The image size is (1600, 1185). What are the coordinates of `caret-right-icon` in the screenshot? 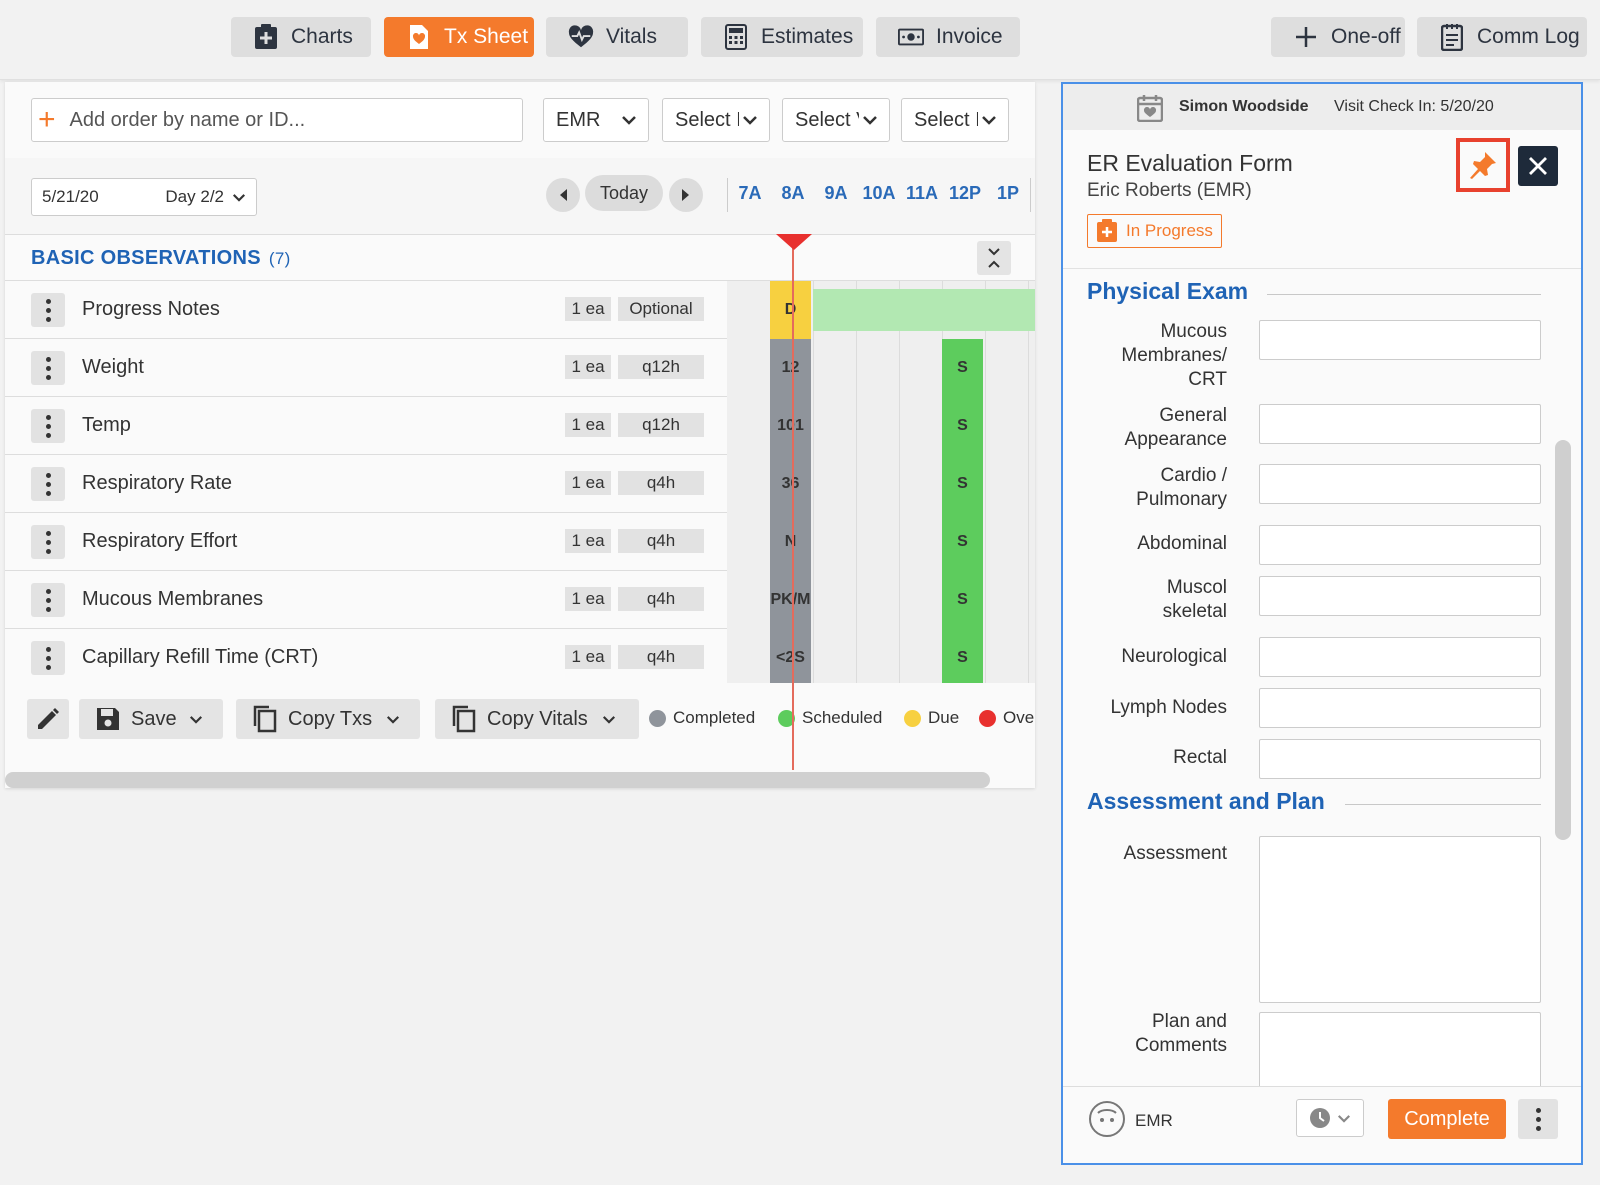 It's located at (685, 195).